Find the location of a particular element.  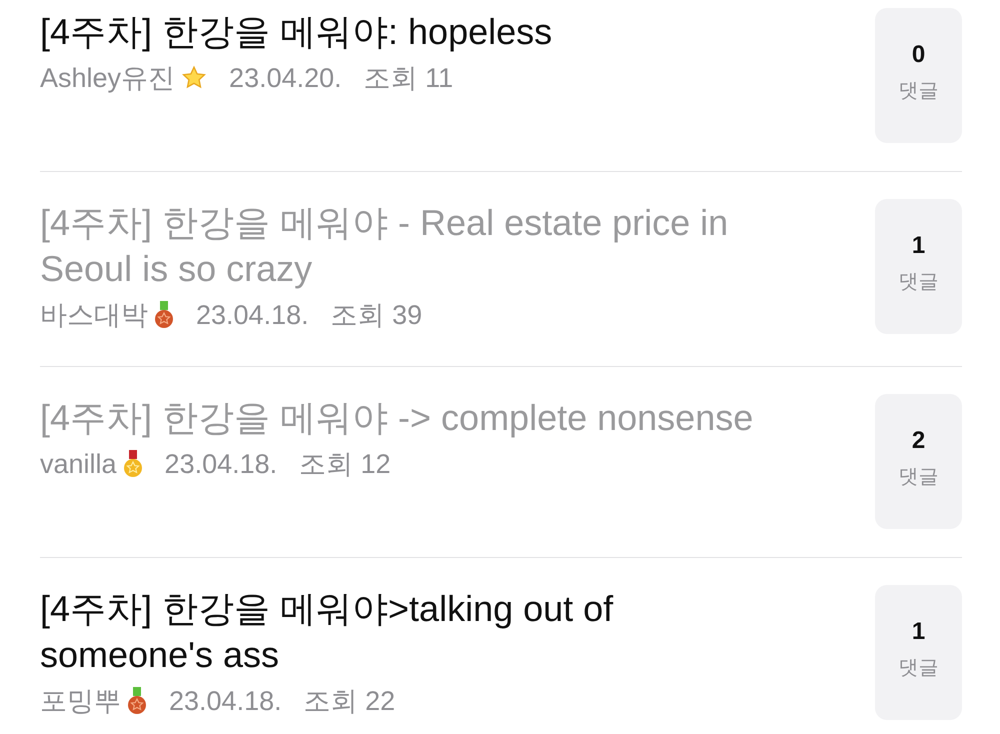

view-count: 조회 11 is located at coordinates (409, 78).